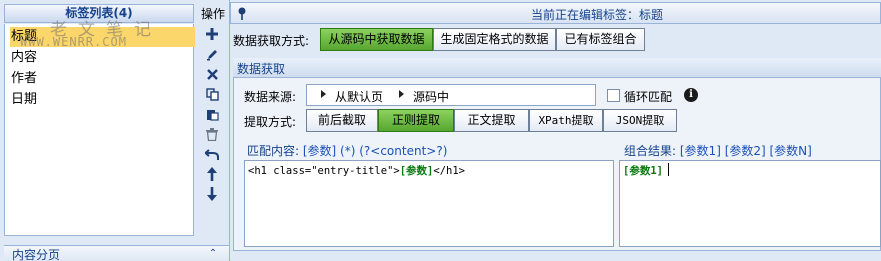  I want to click on method-body-button: 正文提取, so click(491, 120).